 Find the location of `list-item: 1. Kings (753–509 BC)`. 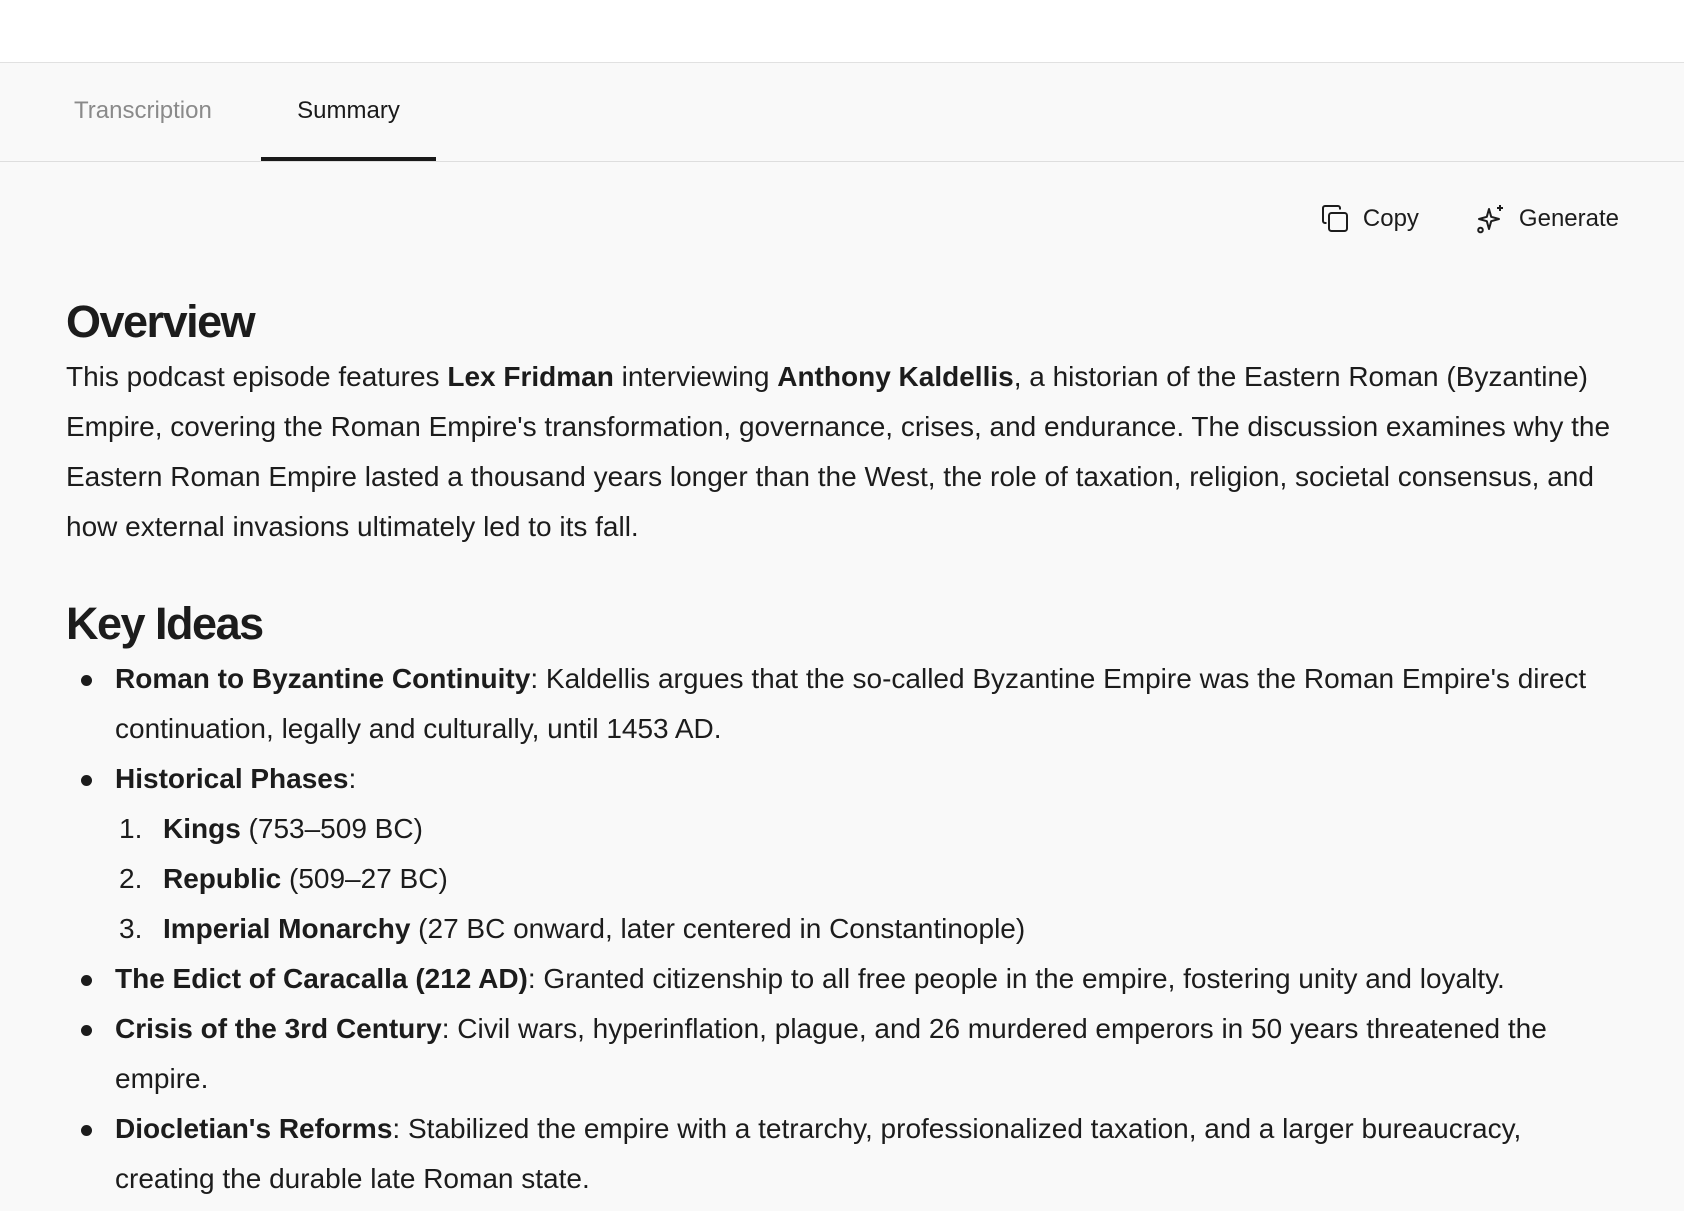

list-item: 1. Kings (753–509 BC) is located at coordinates (870, 829).